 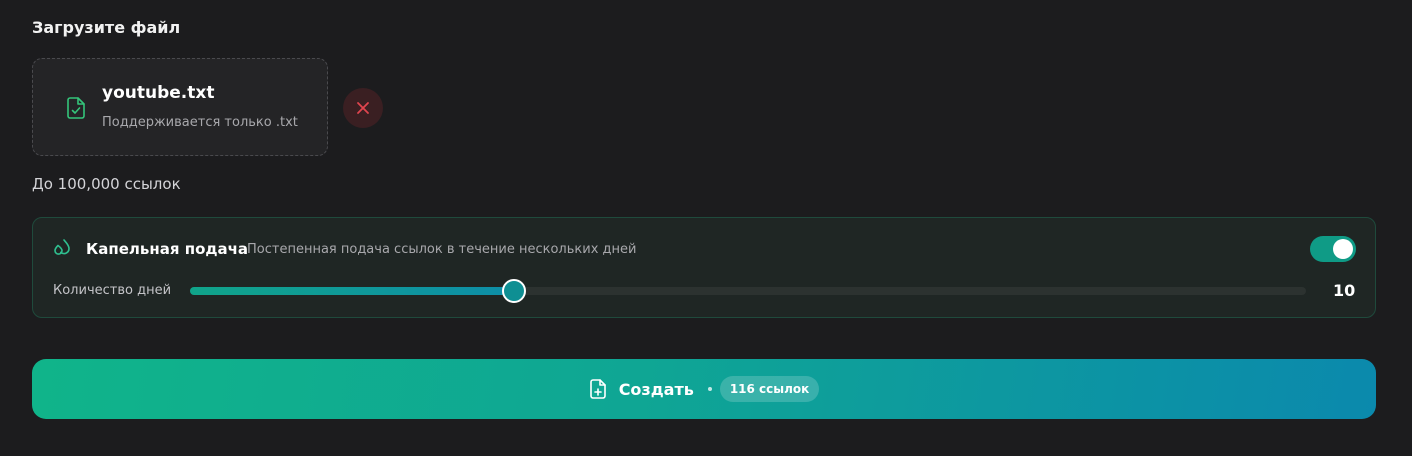 What do you see at coordinates (769, 389) in the screenshot?
I see `link-count-badge: 116 ссылок` at bounding box center [769, 389].